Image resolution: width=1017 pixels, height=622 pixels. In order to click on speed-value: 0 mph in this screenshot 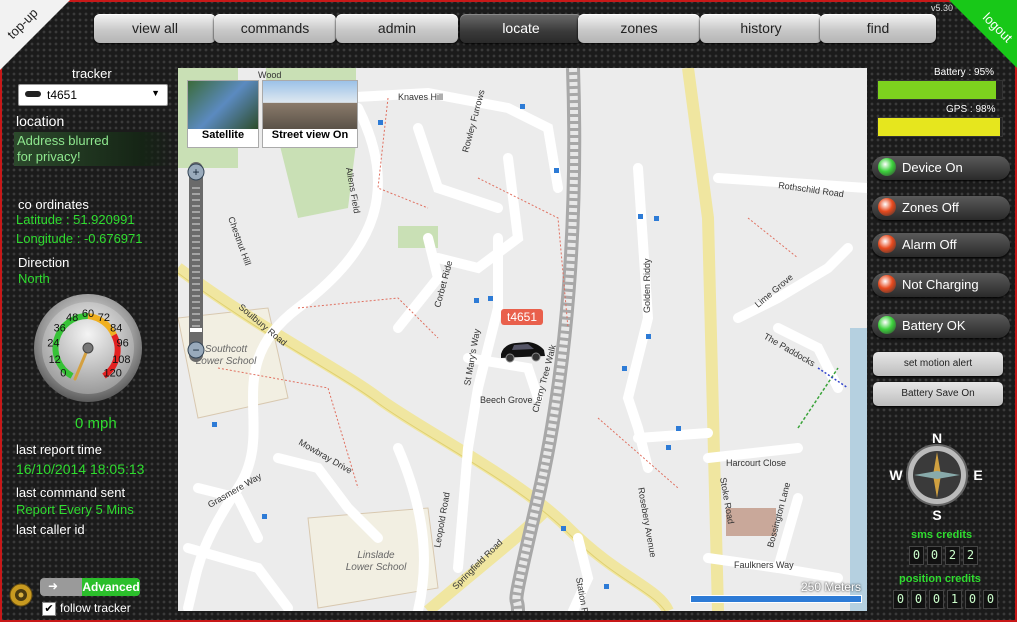, I will do `click(96, 423)`.